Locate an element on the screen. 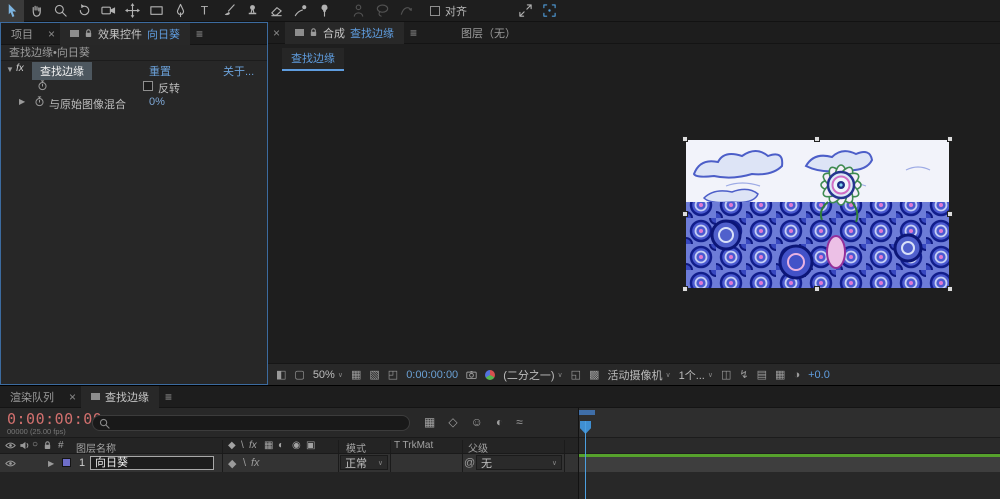 This screenshot has height=499, width=1000. layer-duration-bar is located at coordinates (789, 455).